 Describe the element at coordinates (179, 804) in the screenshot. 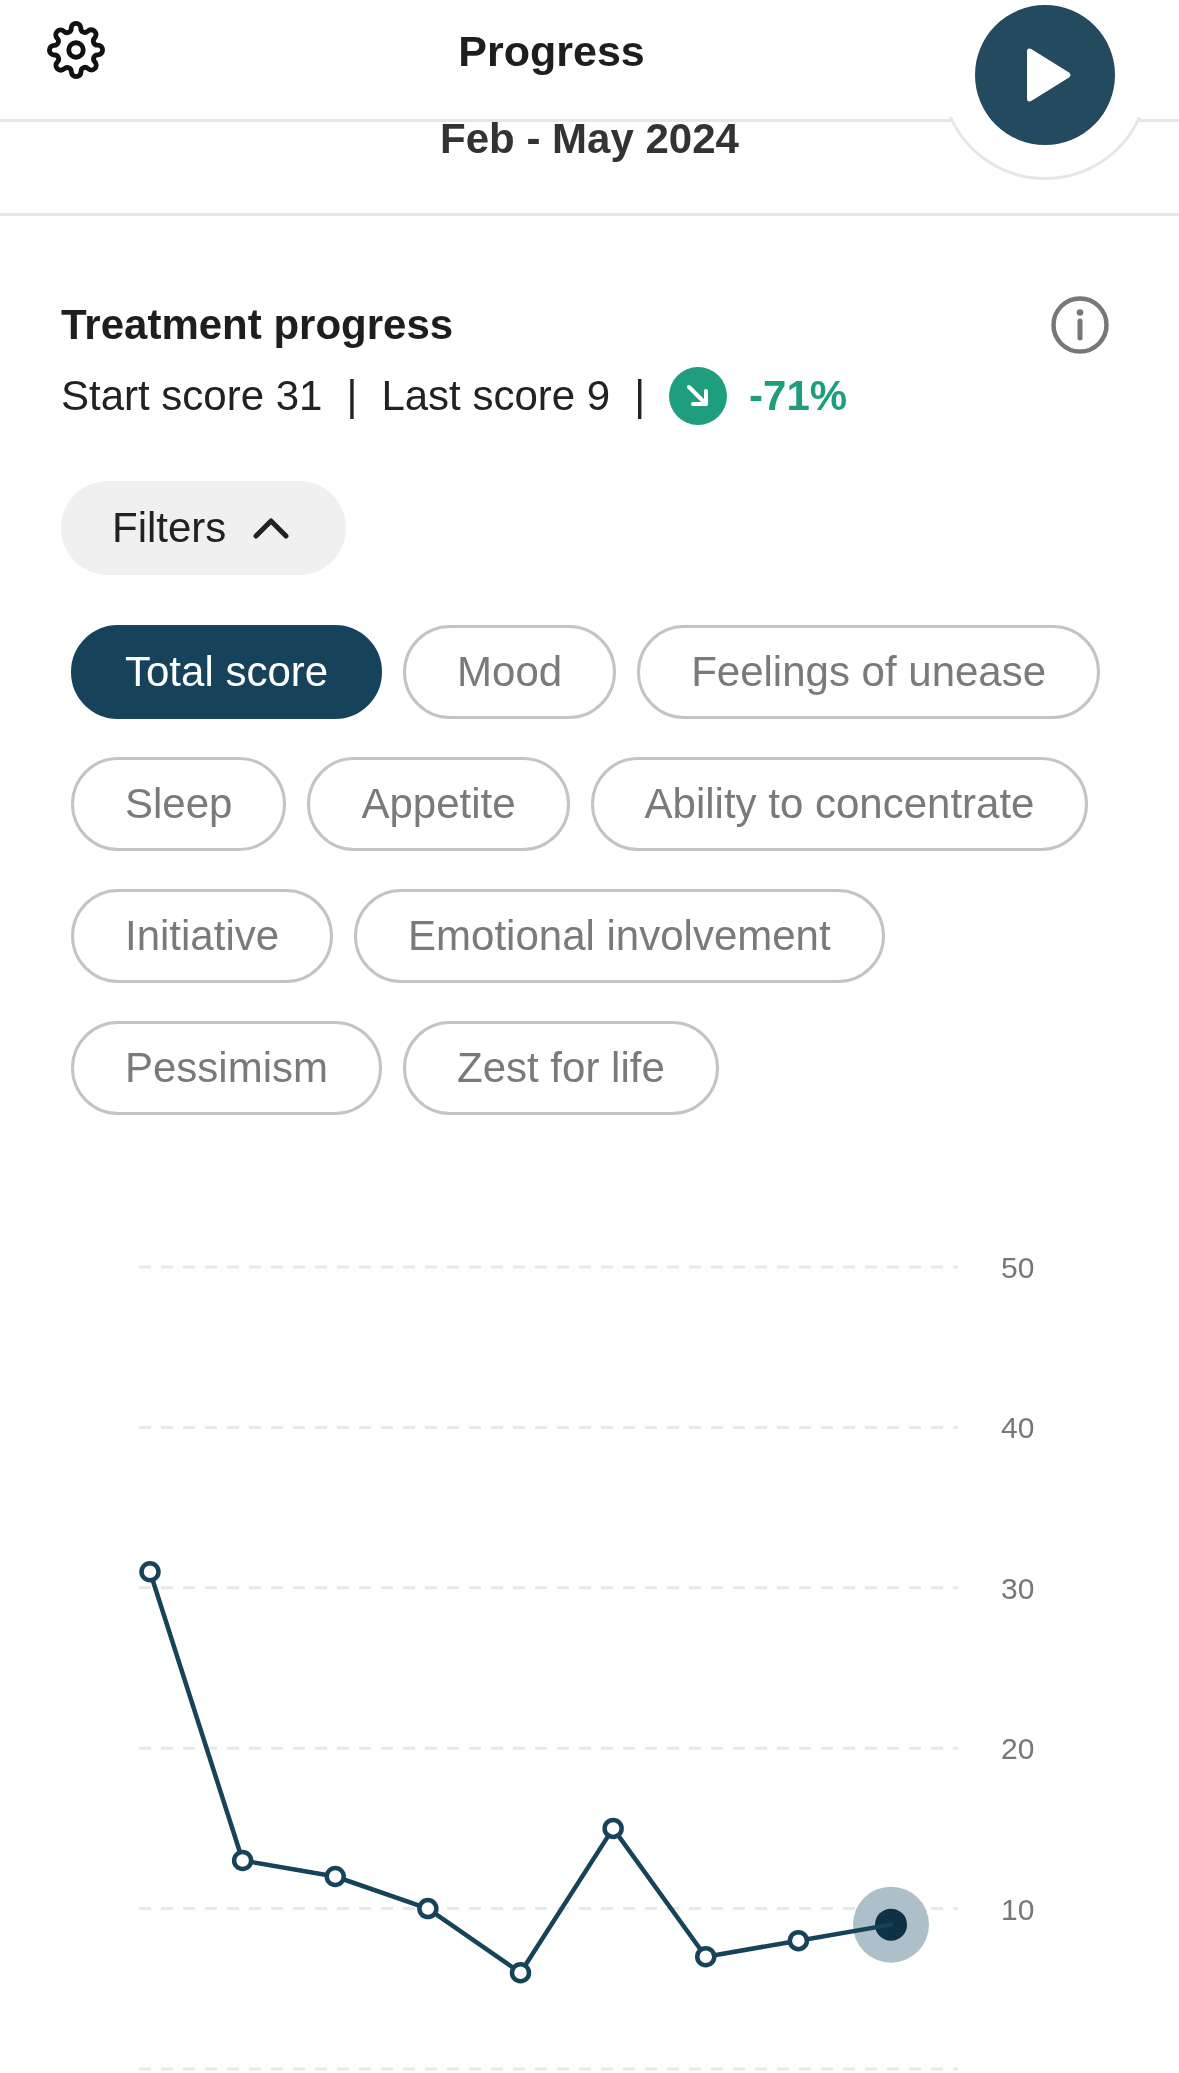

I see `filter-chip: Sleep` at that location.